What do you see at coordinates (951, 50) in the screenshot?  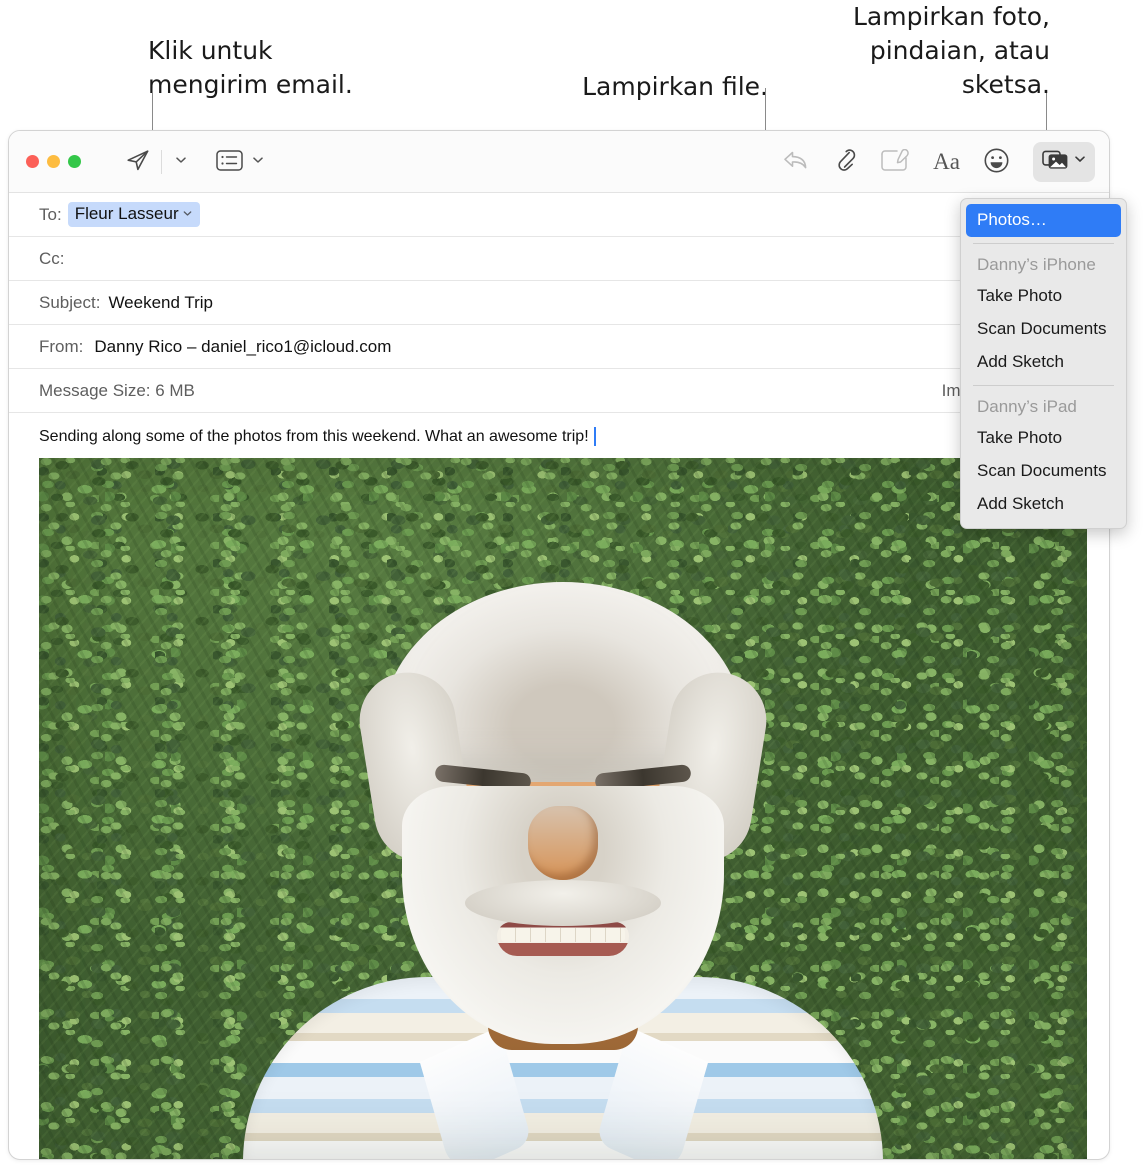 I see `callout-attach-photo-label: Lampirkan foto, pindaian, atau sketsa.` at bounding box center [951, 50].